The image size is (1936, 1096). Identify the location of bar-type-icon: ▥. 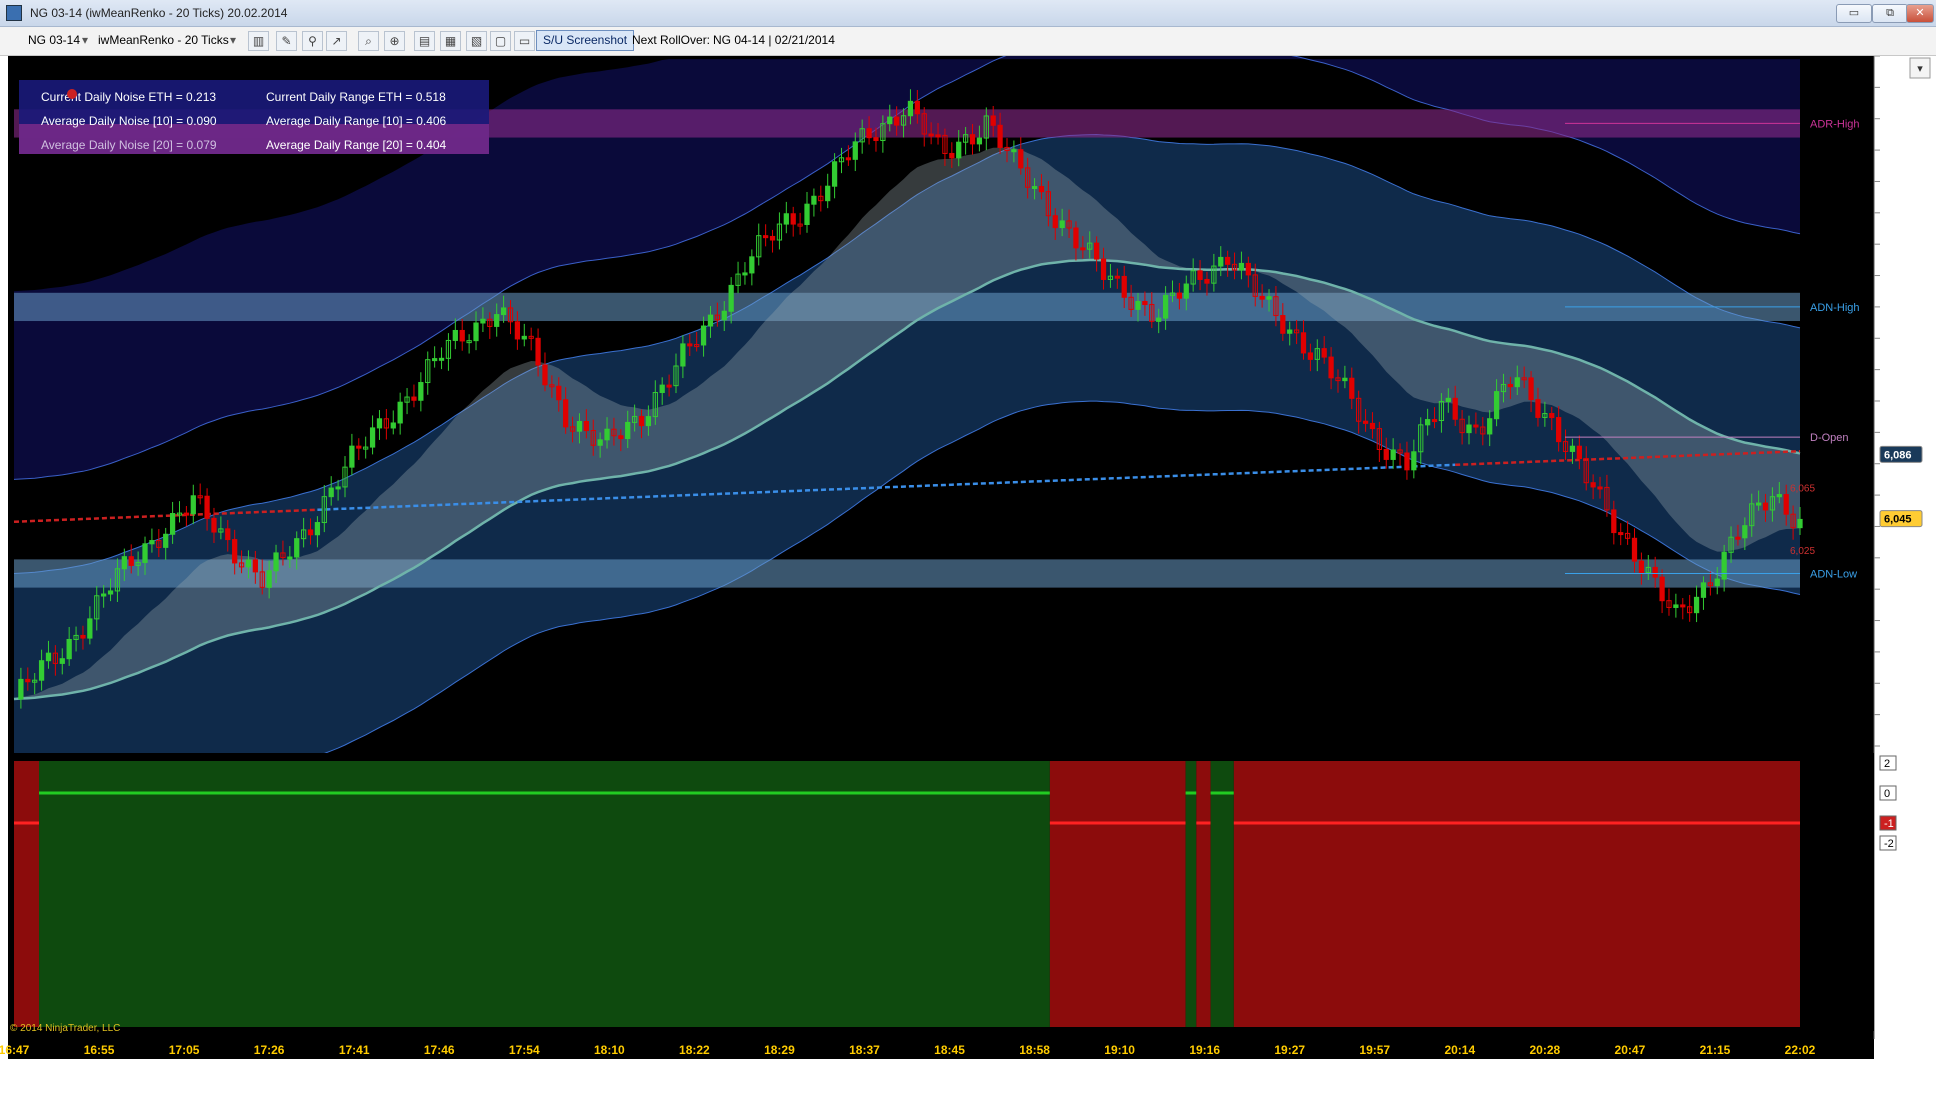
(258, 41).